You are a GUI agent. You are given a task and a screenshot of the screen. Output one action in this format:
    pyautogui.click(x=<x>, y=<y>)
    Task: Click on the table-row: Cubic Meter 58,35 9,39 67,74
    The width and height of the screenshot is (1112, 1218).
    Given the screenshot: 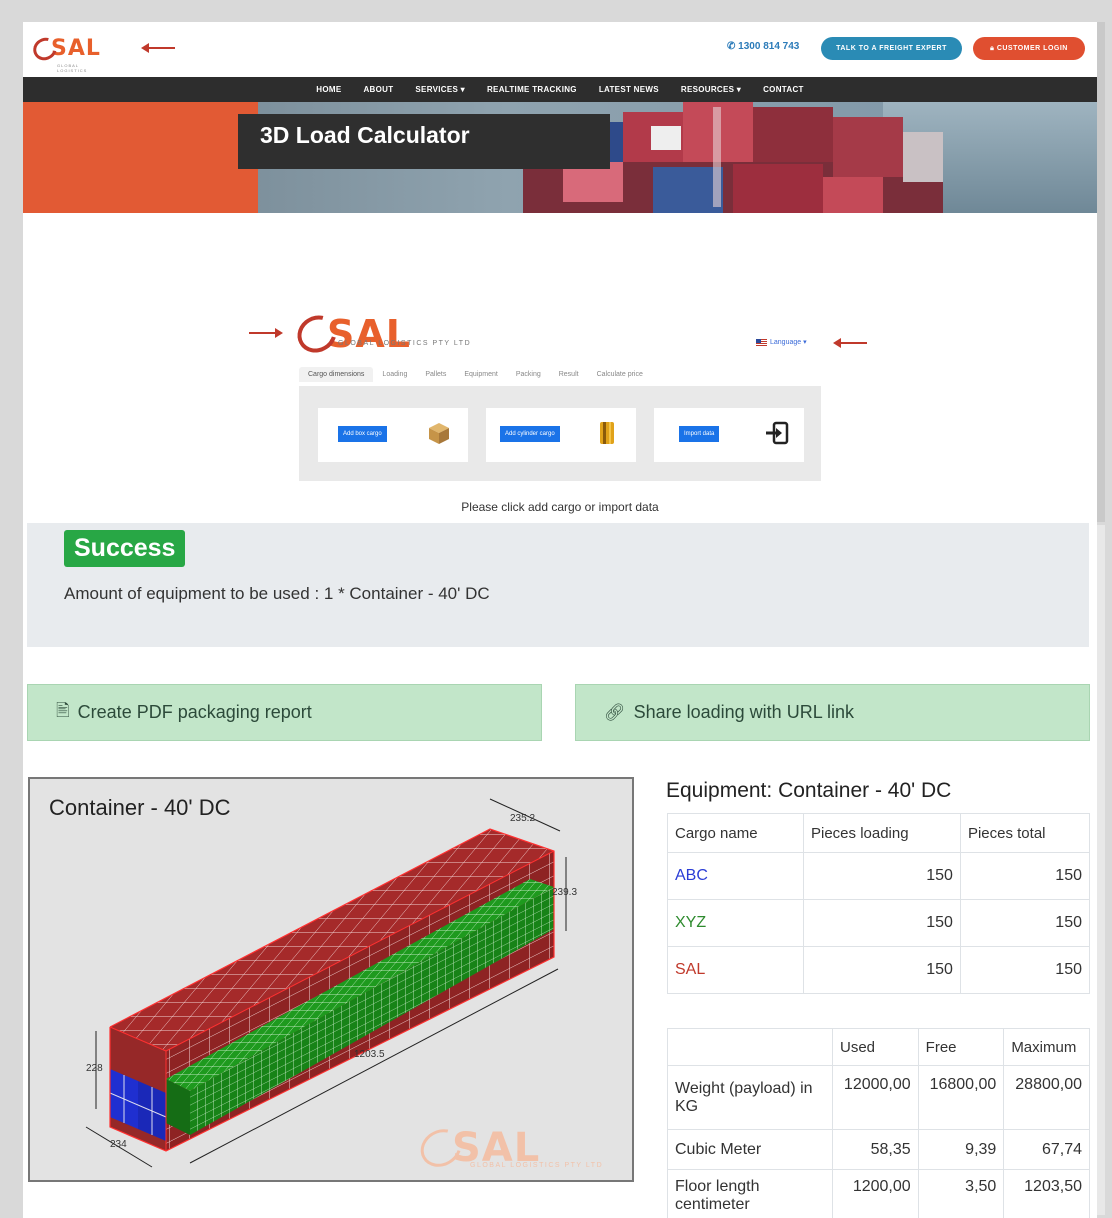 What is the action you would take?
    pyautogui.click(x=878, y=1149)
    